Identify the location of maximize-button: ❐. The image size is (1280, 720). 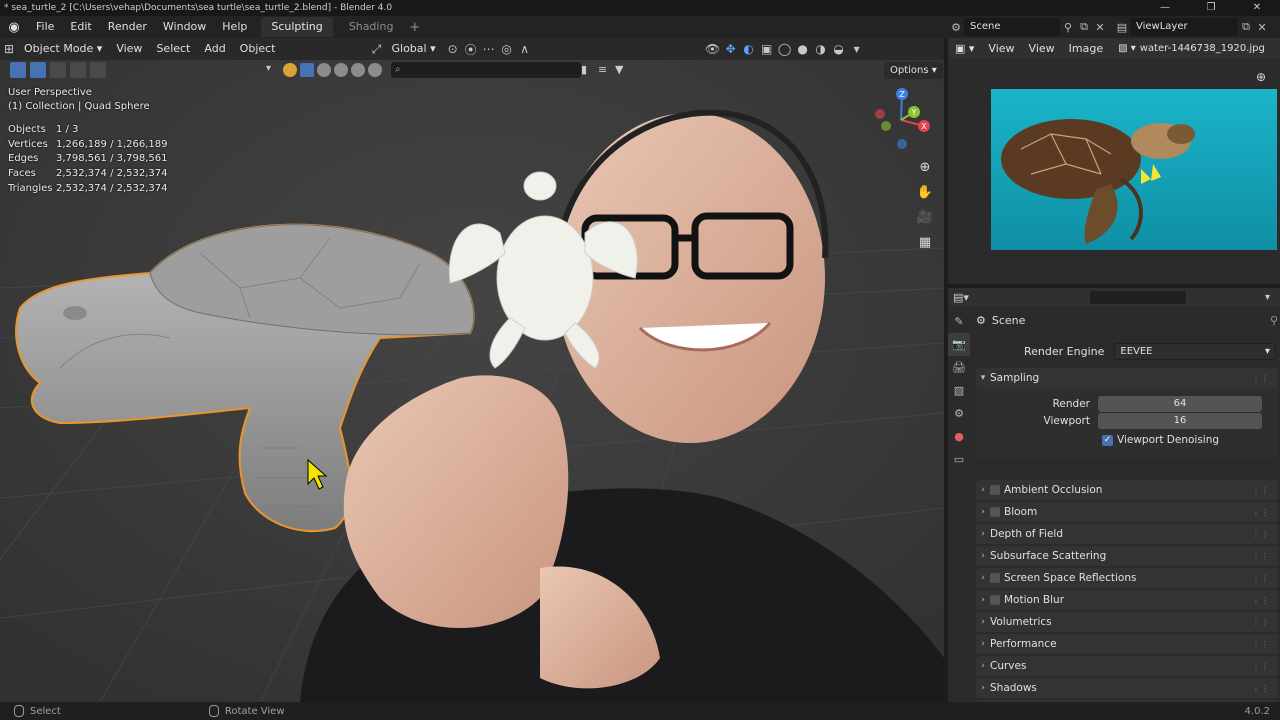
(1211, 8).